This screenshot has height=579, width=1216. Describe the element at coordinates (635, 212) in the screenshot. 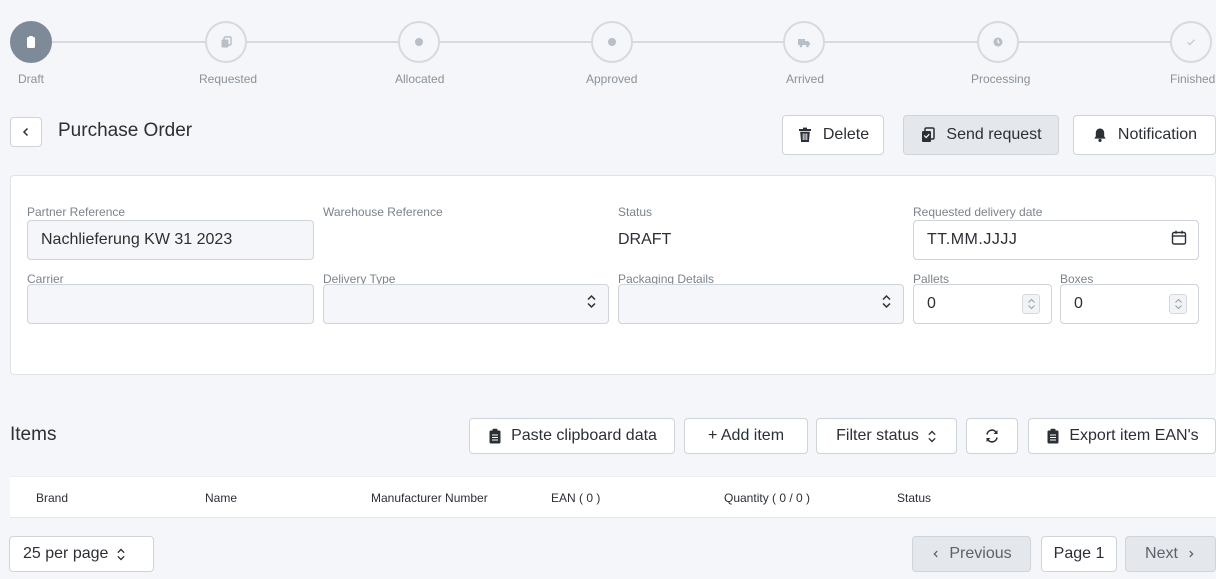

I see `status-label: Status` at that location.